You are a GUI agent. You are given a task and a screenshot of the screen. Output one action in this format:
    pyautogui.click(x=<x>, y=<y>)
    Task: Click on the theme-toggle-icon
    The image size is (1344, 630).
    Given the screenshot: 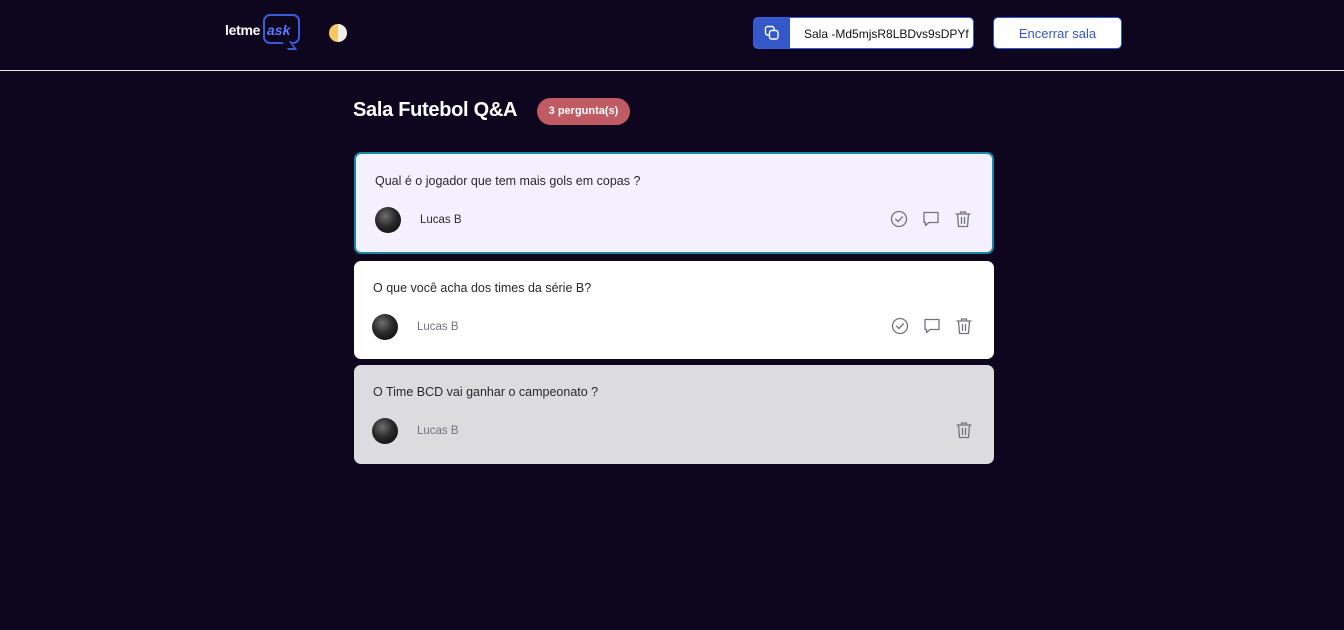 What is the action you would take?
    pyautogui.click(x=338, y=33)
    